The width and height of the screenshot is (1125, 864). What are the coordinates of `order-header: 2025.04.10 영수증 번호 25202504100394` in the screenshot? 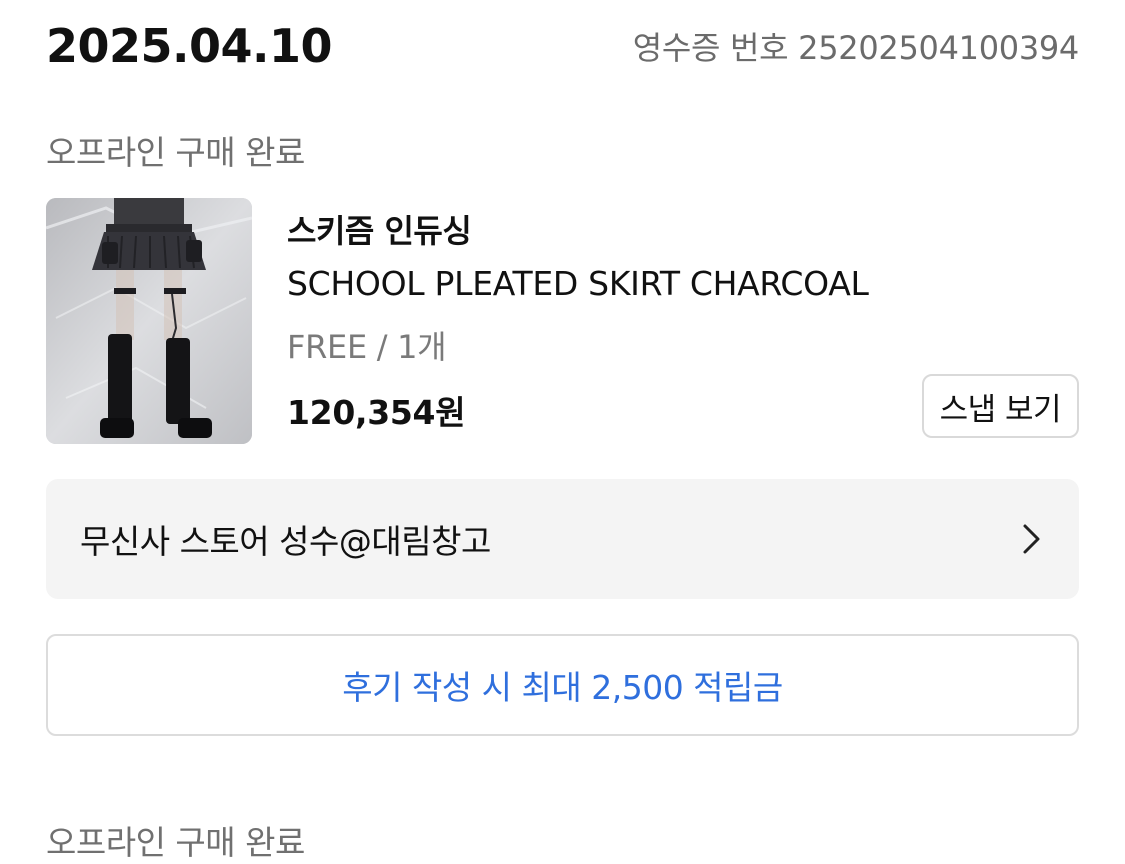 It's located at (562, 46).